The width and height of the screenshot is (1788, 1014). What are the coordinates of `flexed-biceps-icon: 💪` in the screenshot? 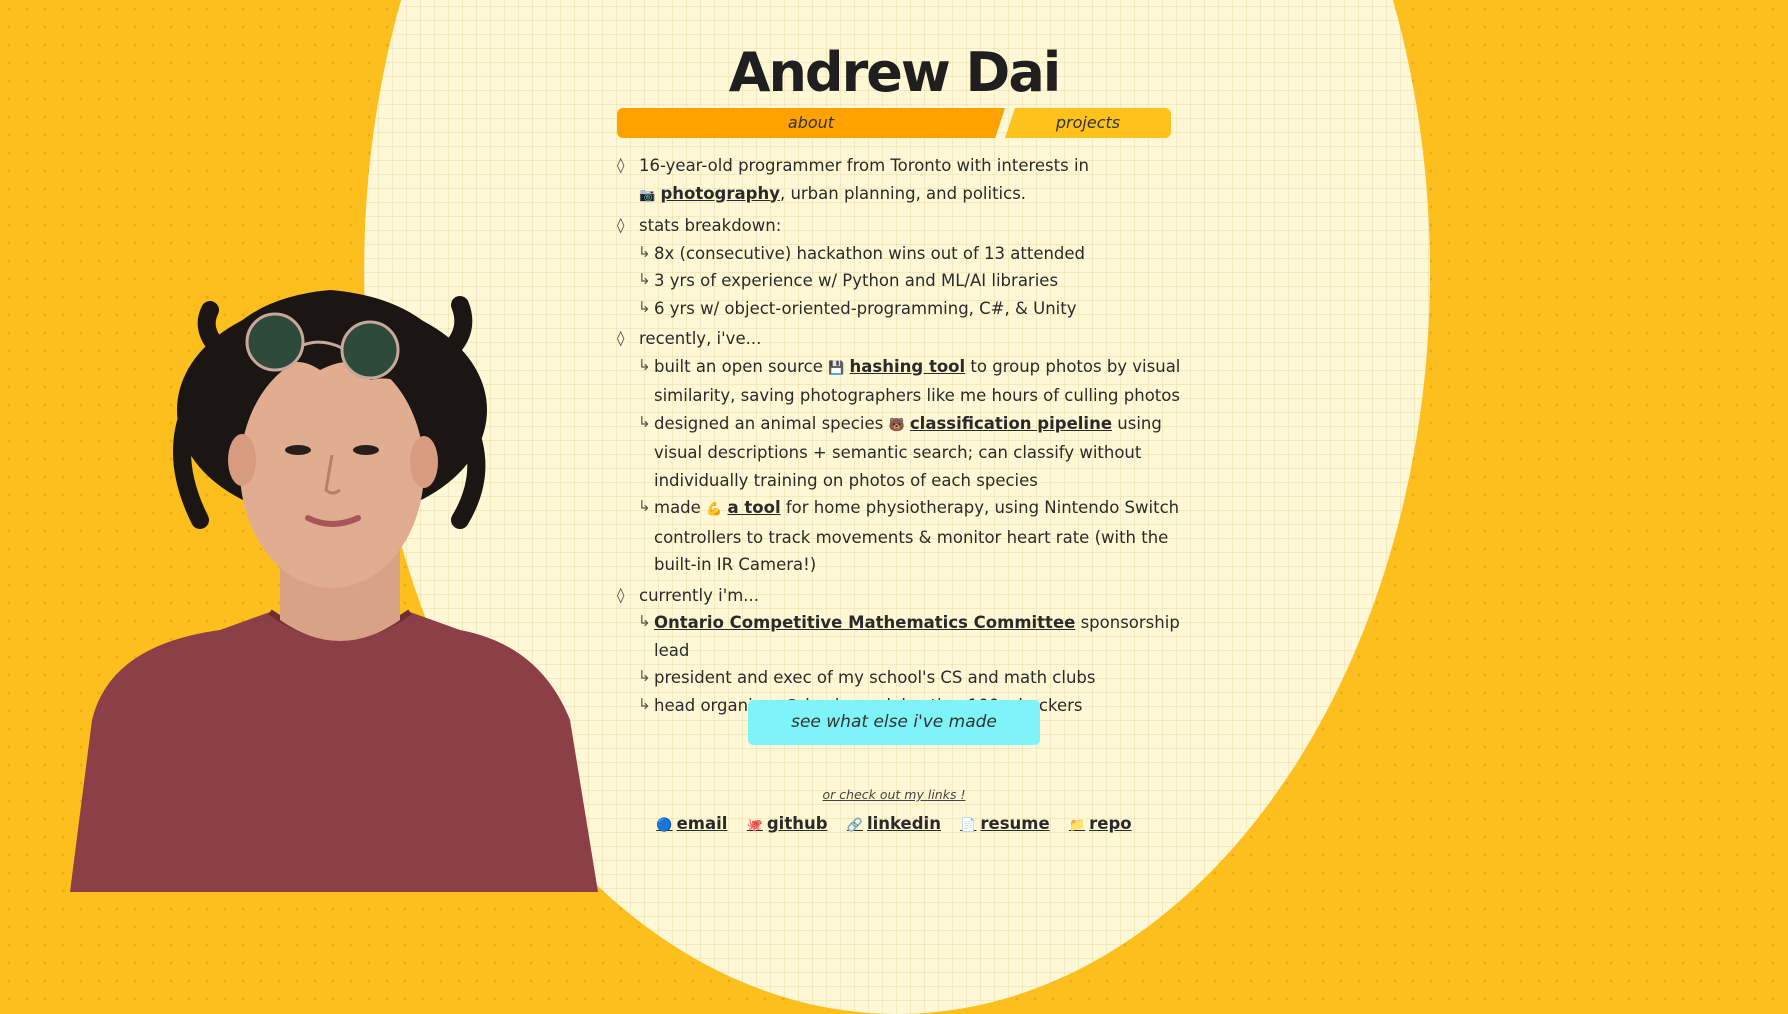 It's located at (714, 509).